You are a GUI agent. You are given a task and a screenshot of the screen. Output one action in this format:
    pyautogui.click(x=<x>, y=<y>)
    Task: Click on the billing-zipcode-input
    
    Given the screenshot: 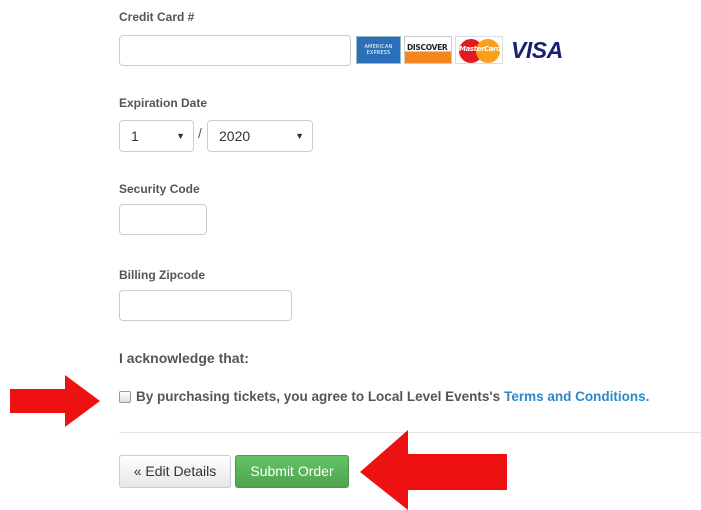 What is the action you would take?
    pyautogui.click(x=205, y=305)
    